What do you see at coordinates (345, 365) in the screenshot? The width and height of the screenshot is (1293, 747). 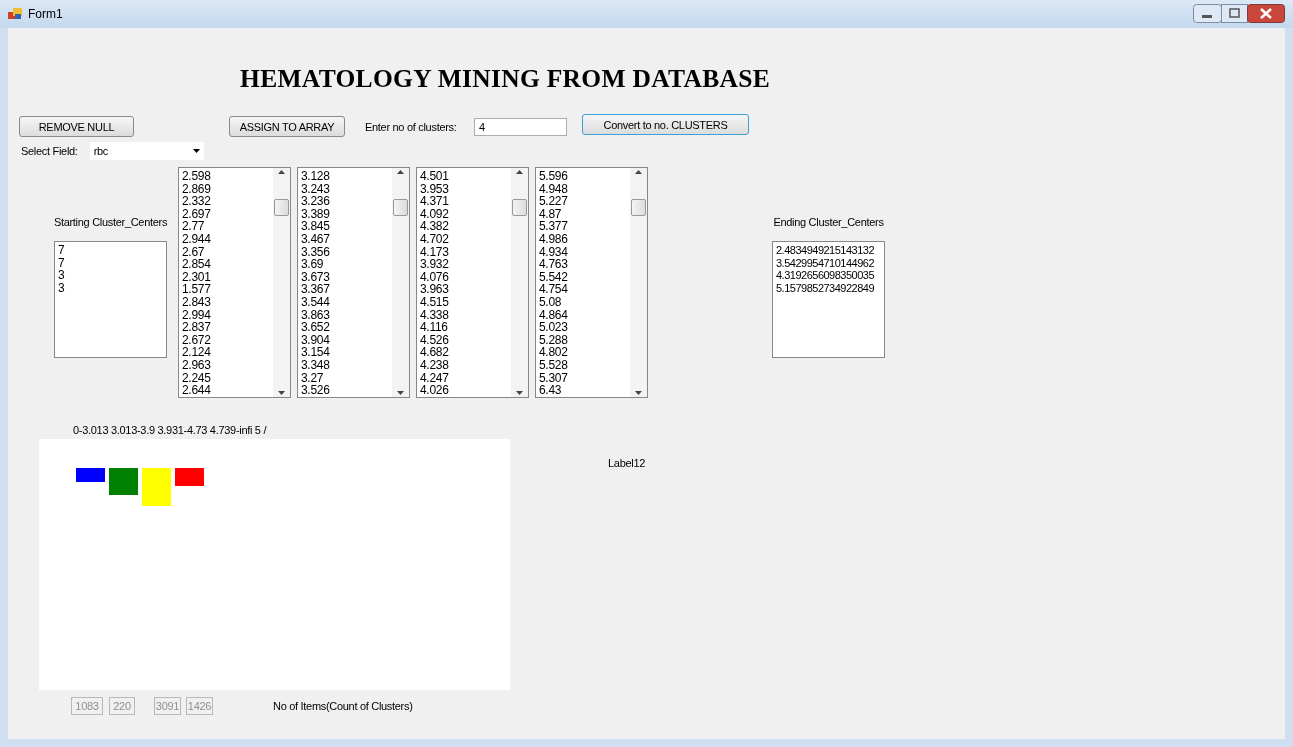 I see `list-item: 3.348` at bounding box center [345, 365].